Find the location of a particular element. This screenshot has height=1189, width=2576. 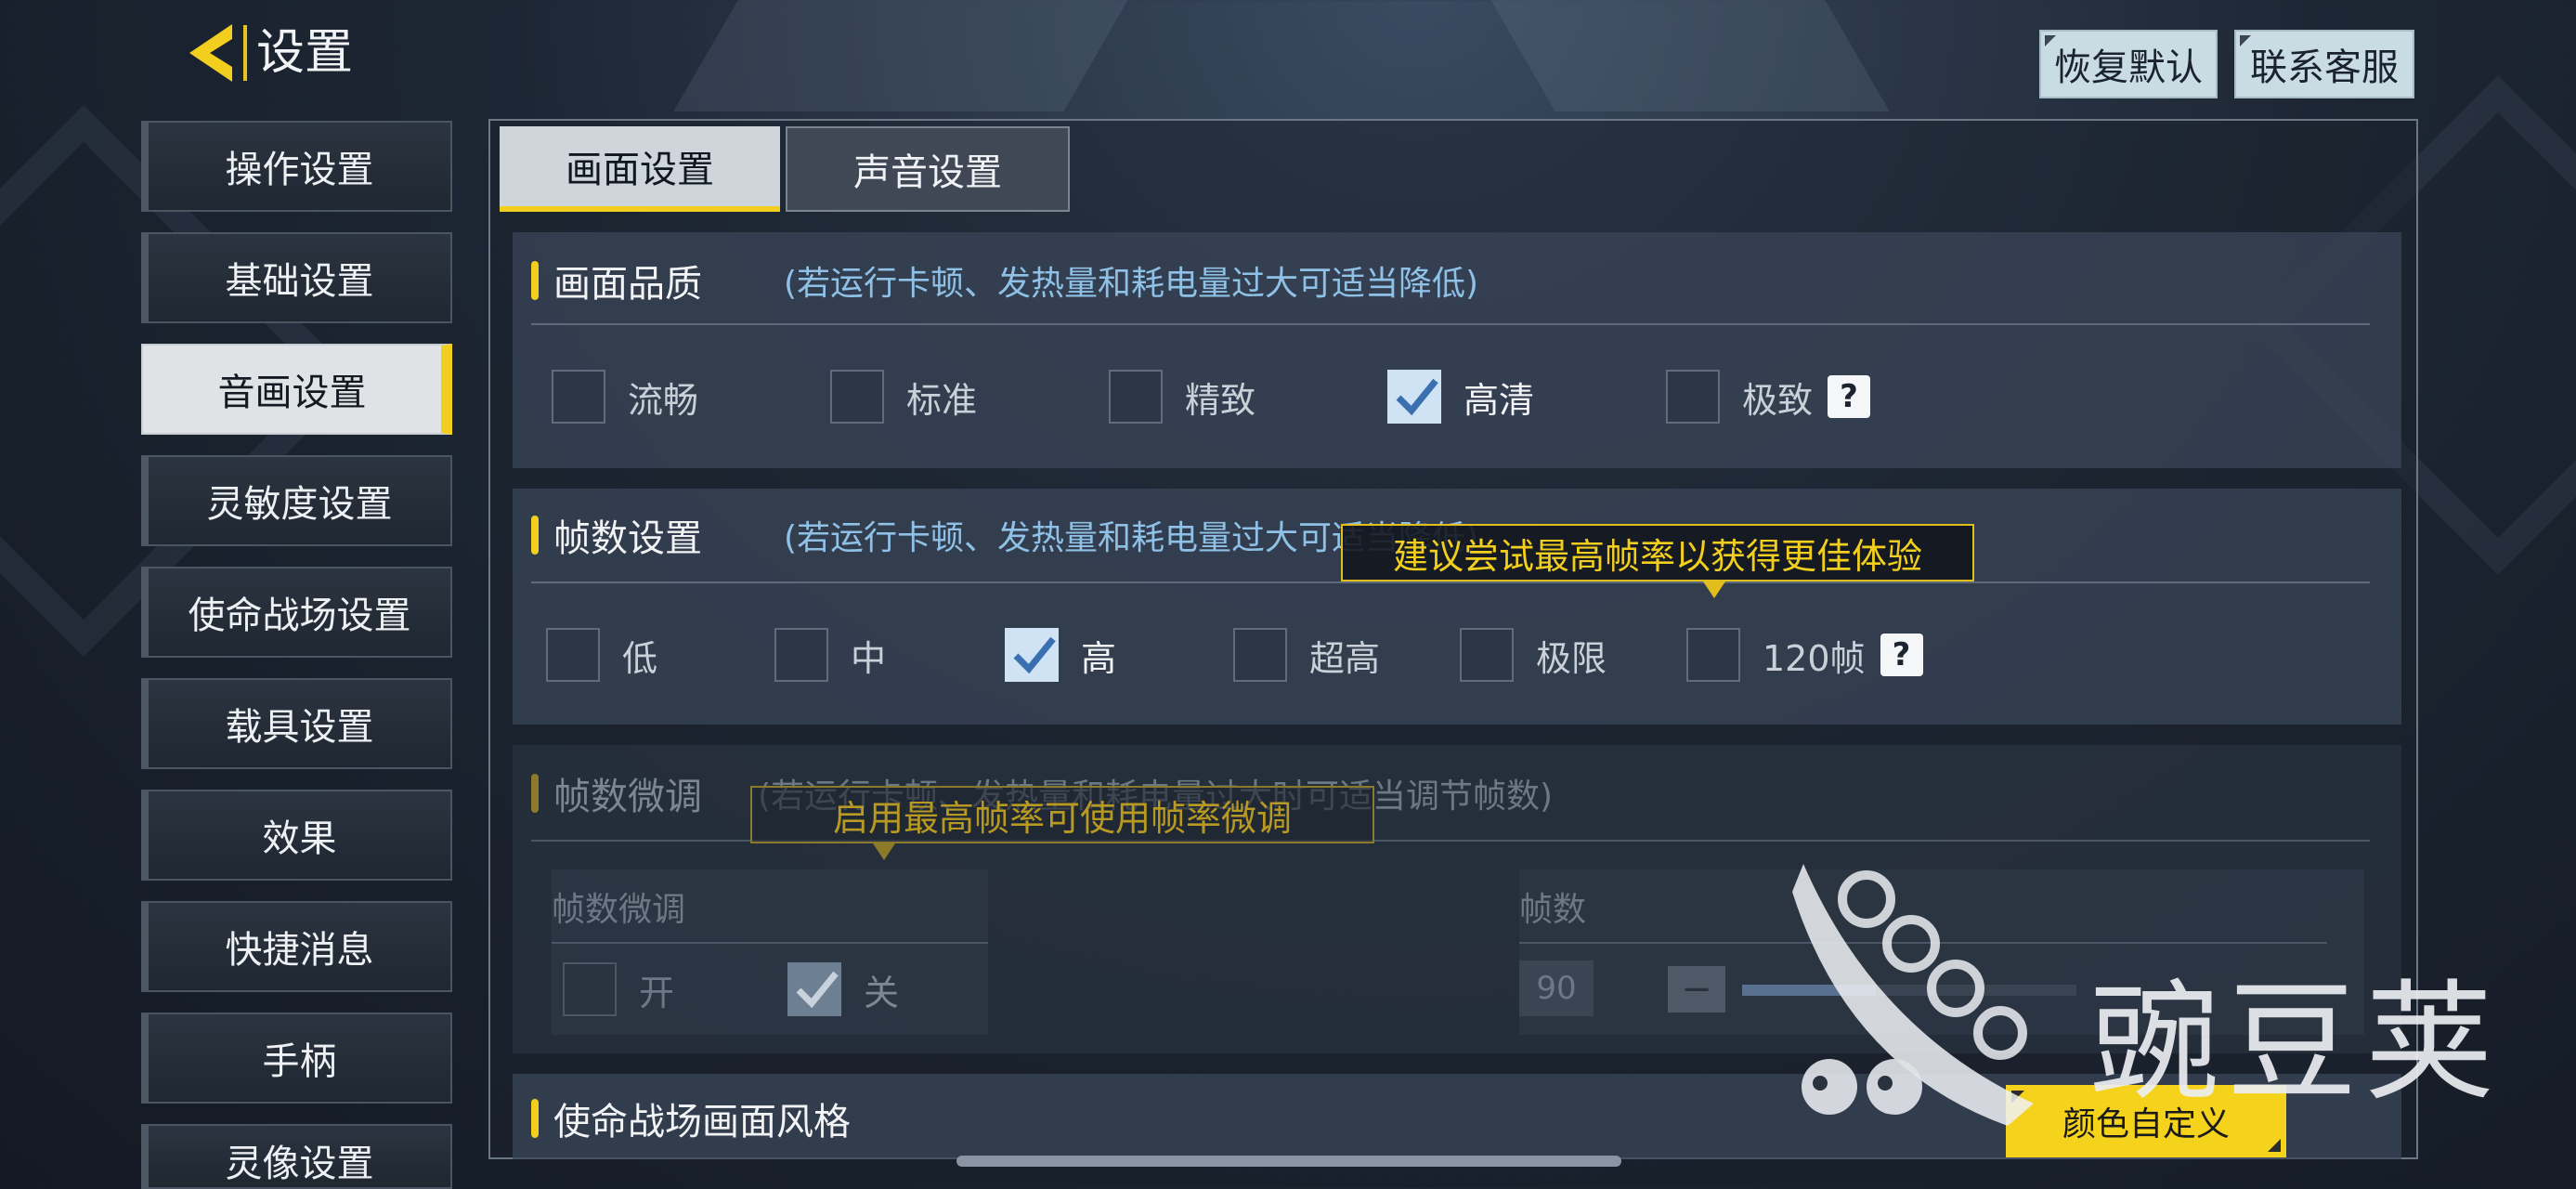

contact-service-button: 联系客服 is located at coordinates (2324, 64).